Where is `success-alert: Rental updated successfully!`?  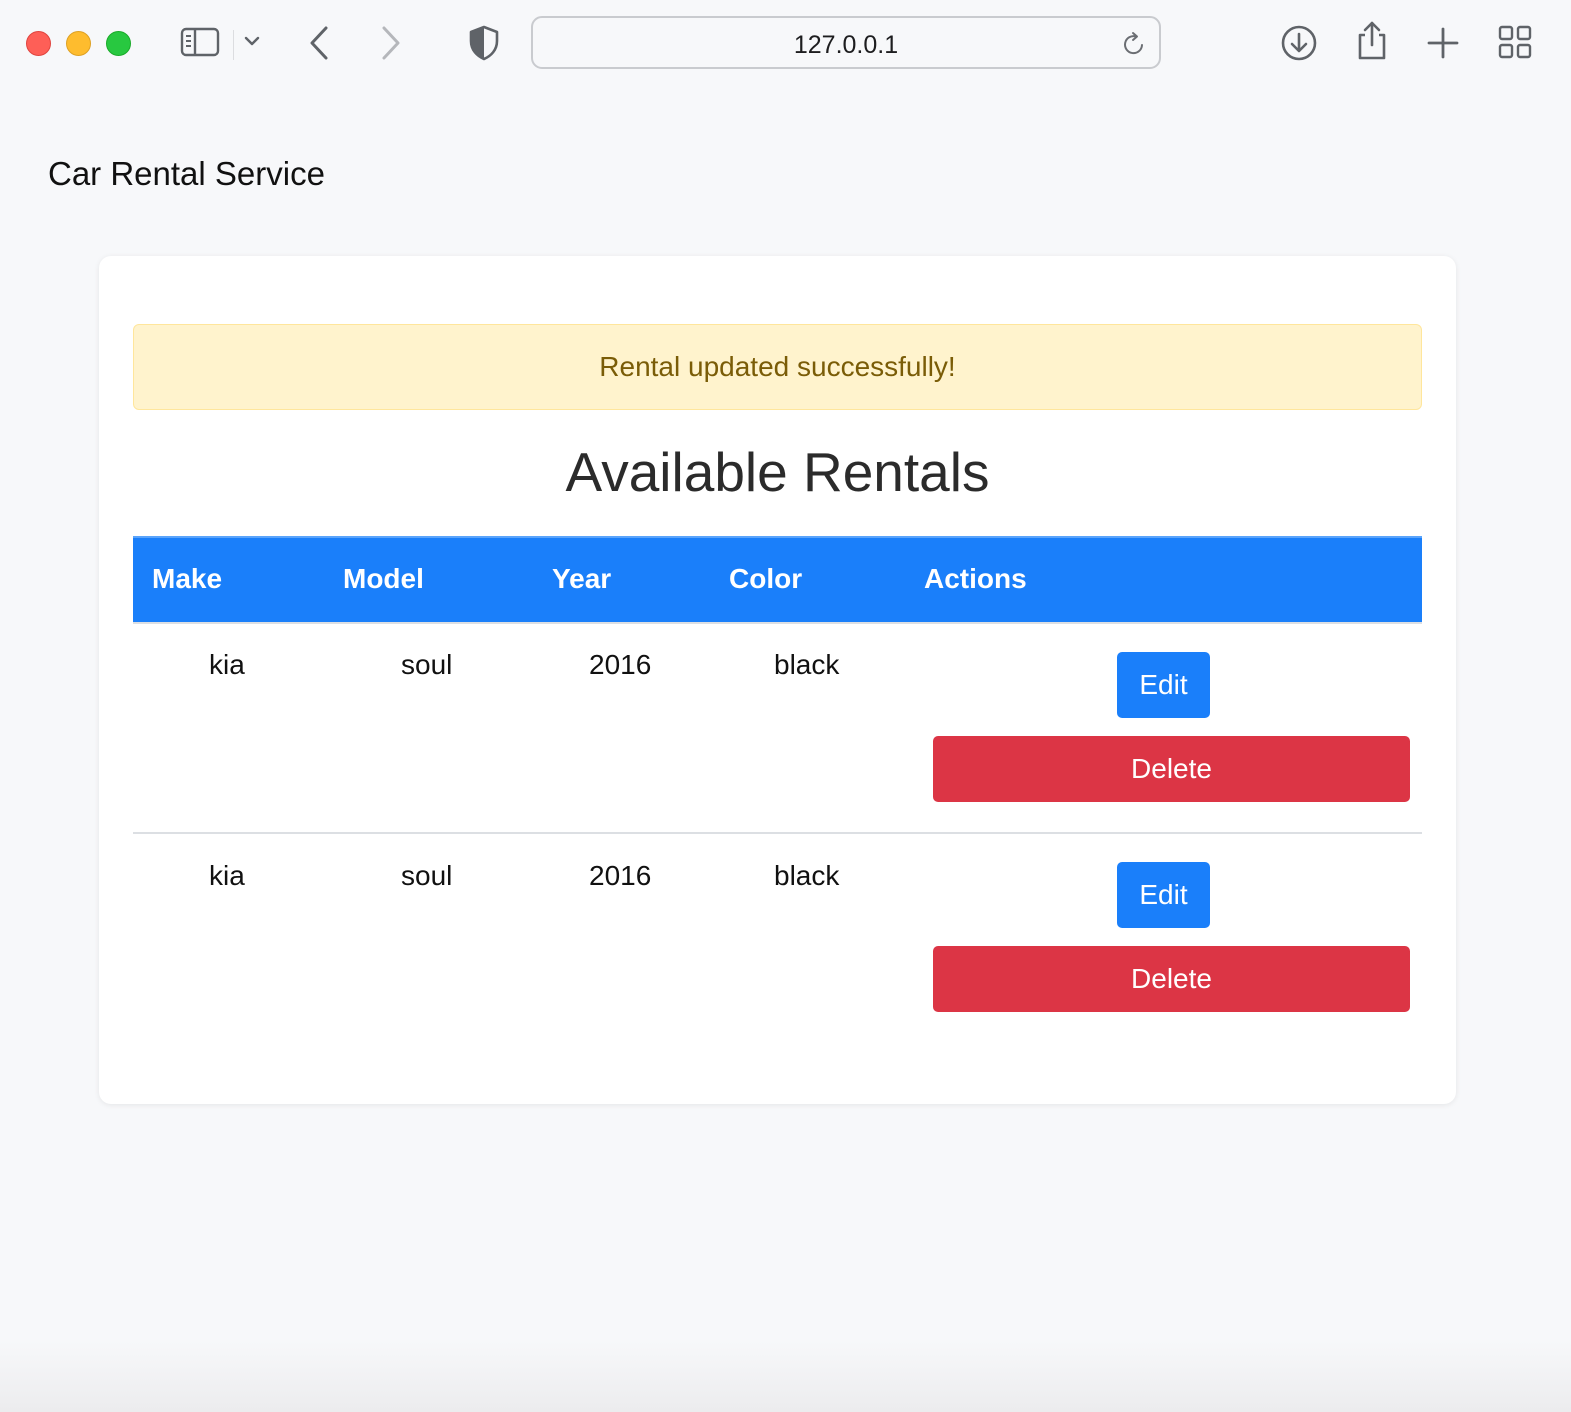 success-alert: Rental updated successfully! is located at coordinates (777, 367).